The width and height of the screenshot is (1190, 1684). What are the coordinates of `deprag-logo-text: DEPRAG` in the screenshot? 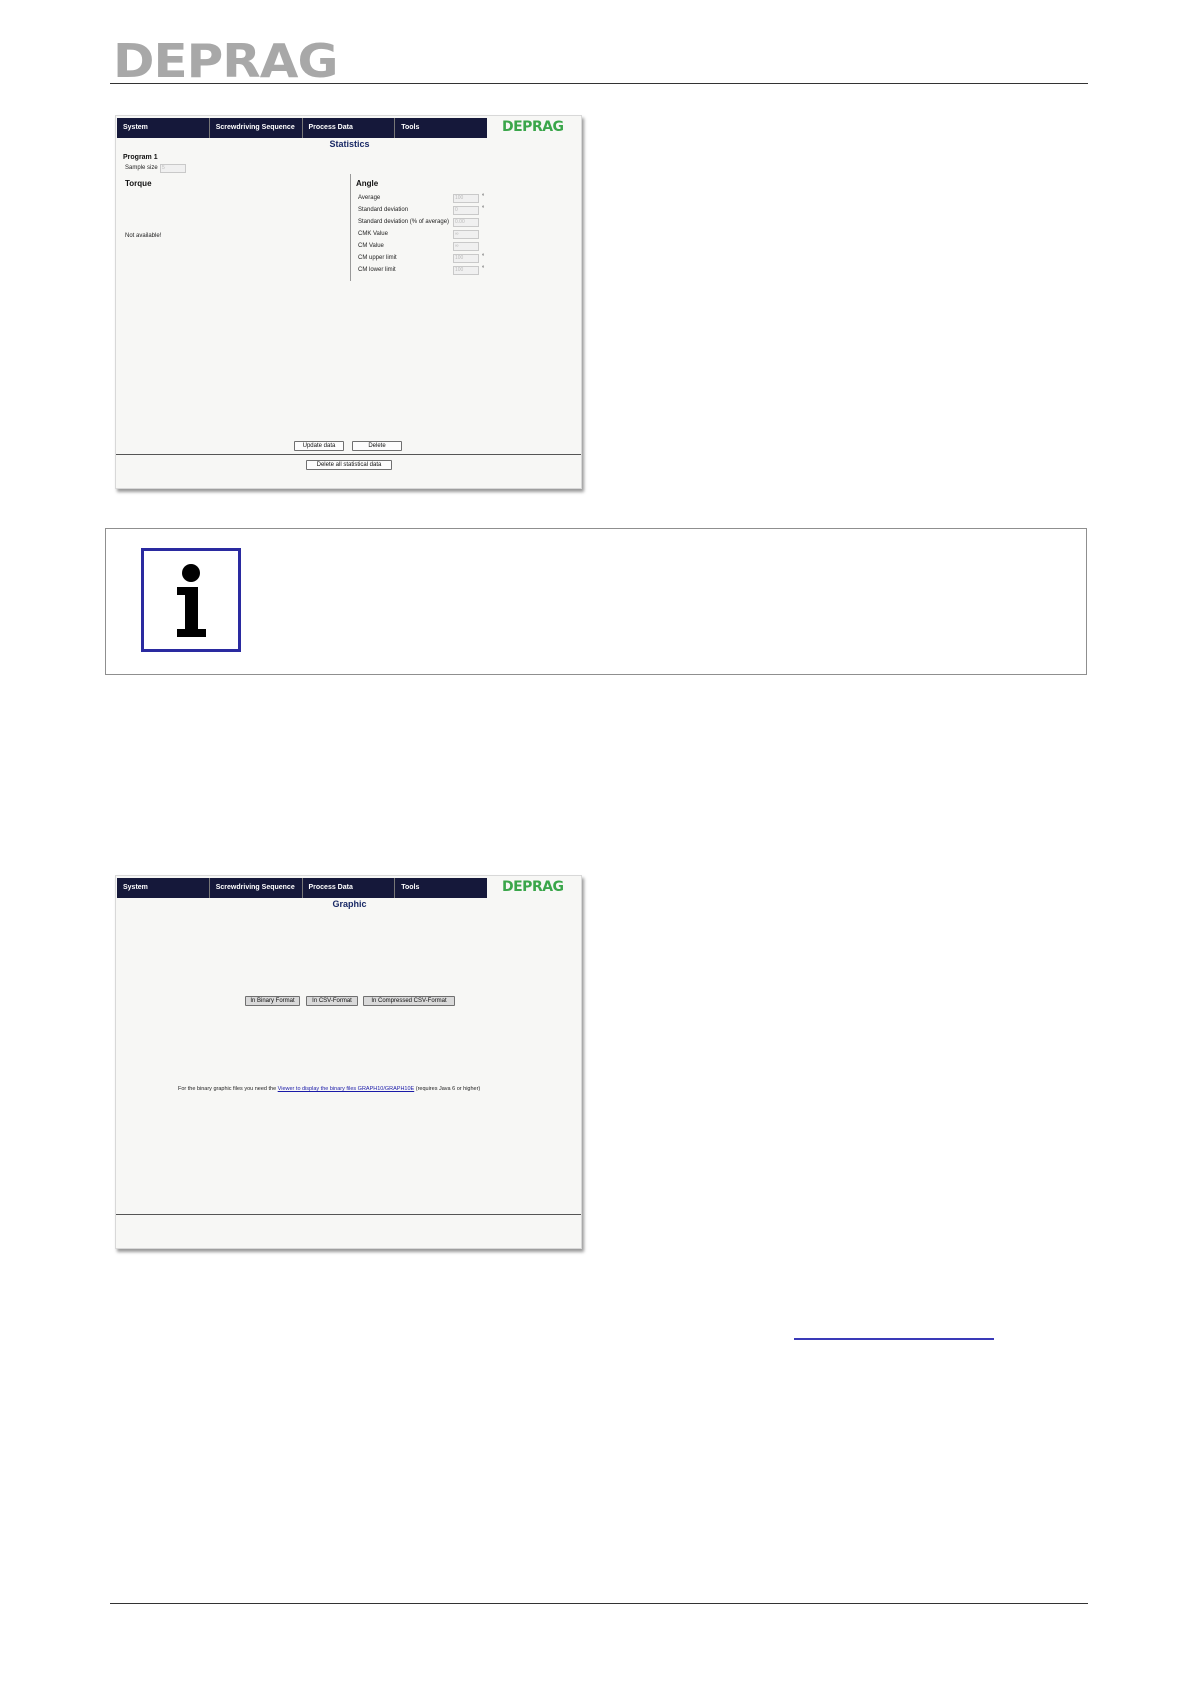 It's located at (226, 61).